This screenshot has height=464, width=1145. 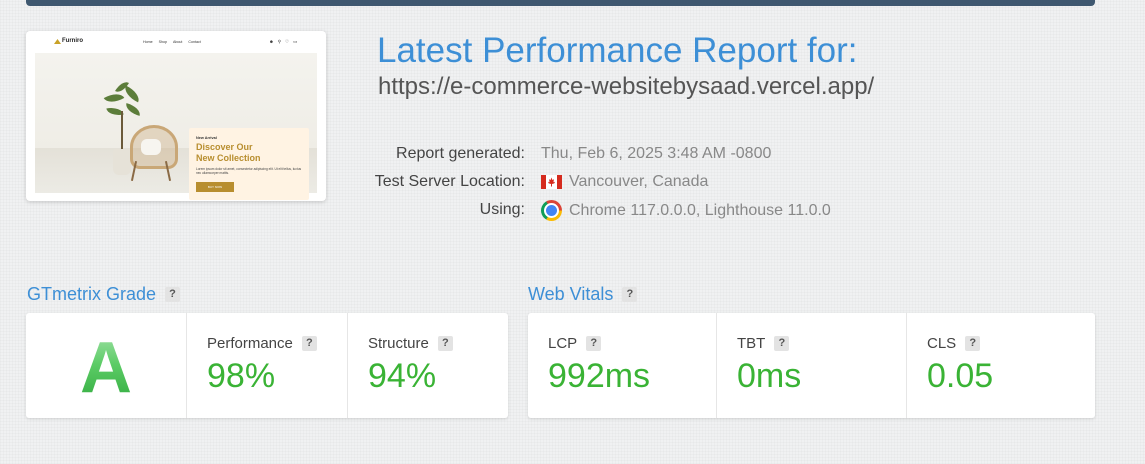 I want to click on tbt-value: 0ms, so click(x=769, y=376).